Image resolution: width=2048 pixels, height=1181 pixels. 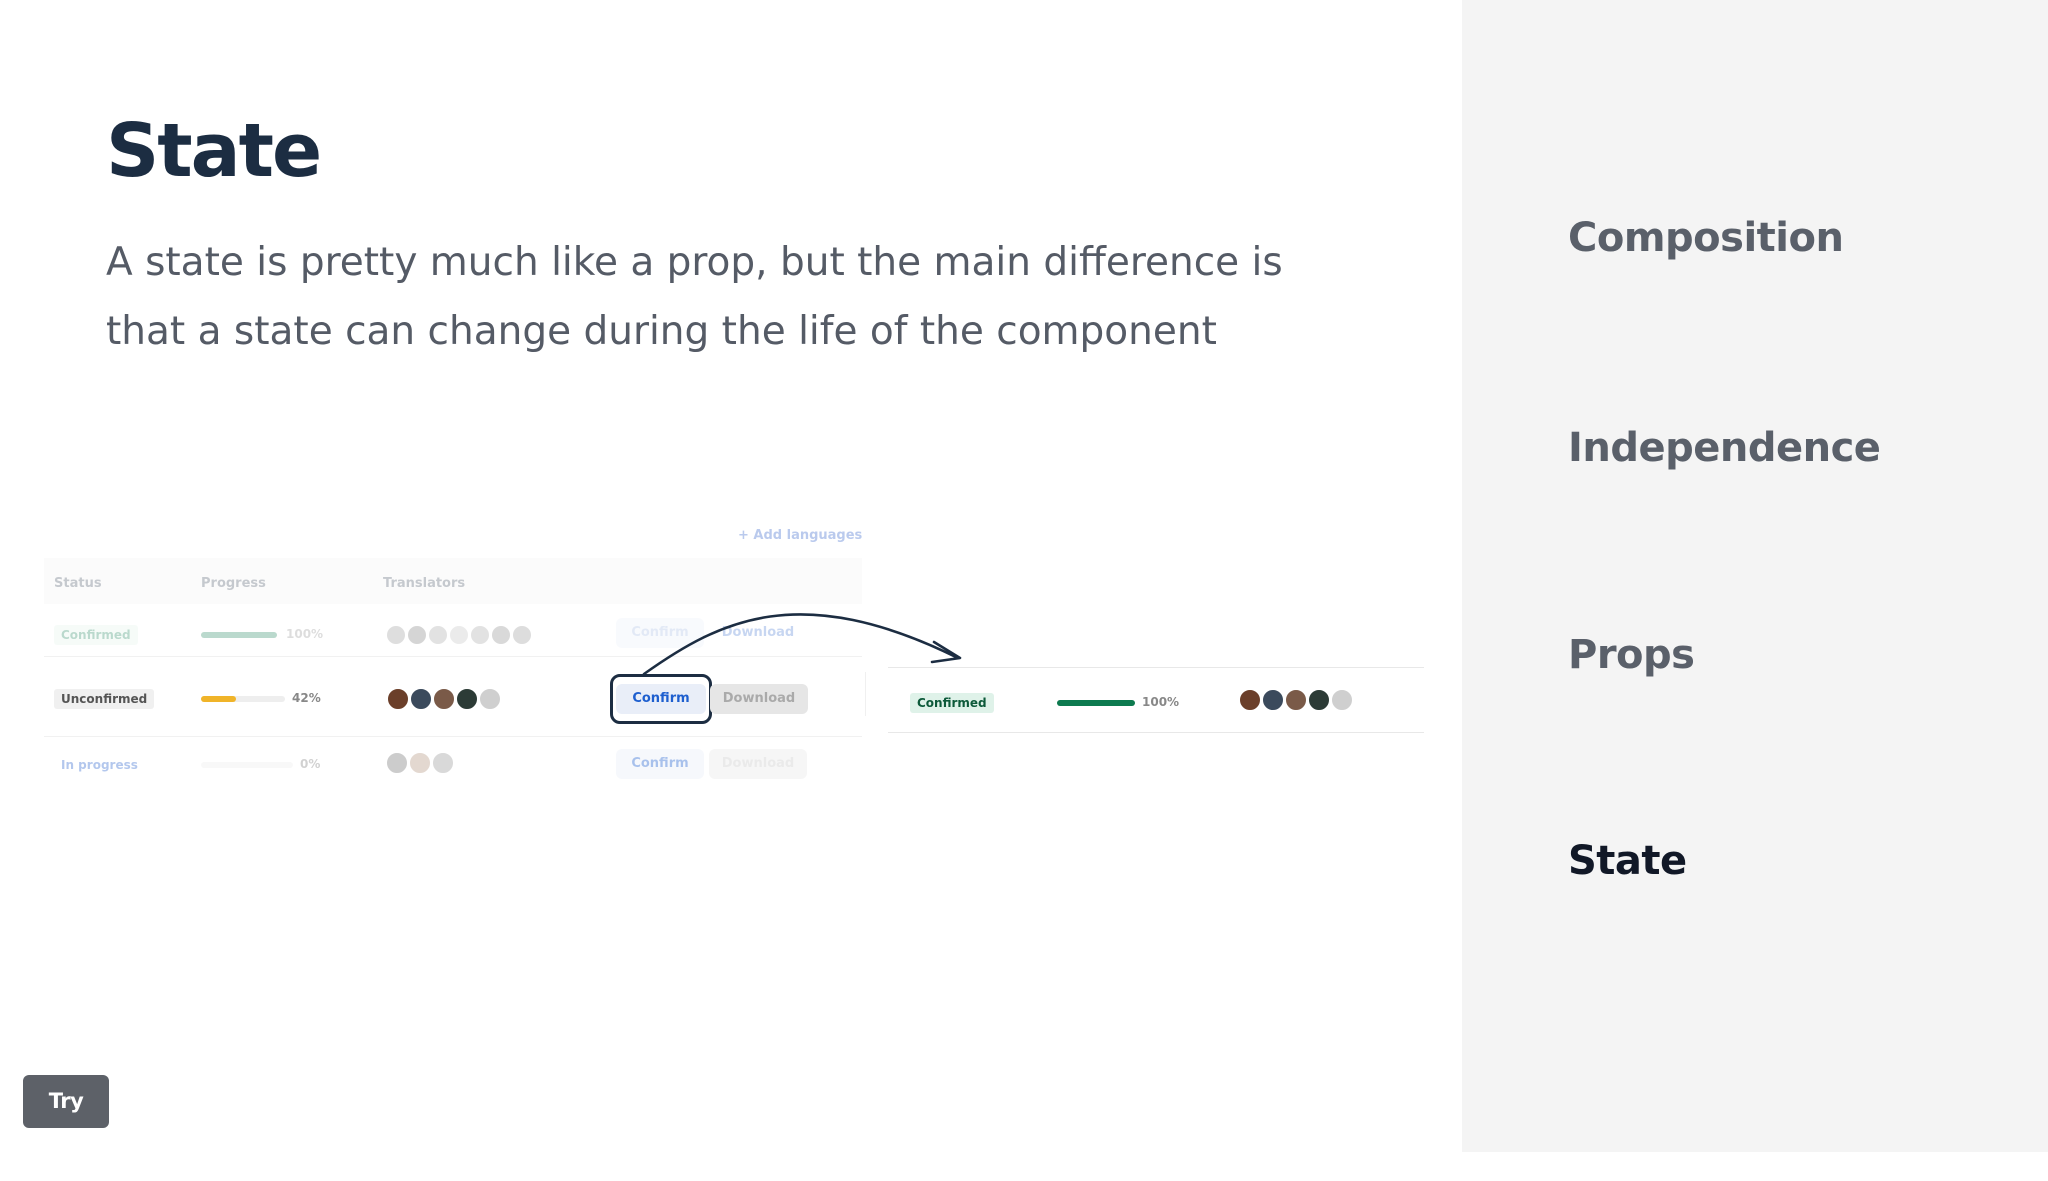 What do you see at coordinates (66, 1120) in the screenshot?
I see `try-pitch-button: Try Pitch` at bounding box center [66, 1120].